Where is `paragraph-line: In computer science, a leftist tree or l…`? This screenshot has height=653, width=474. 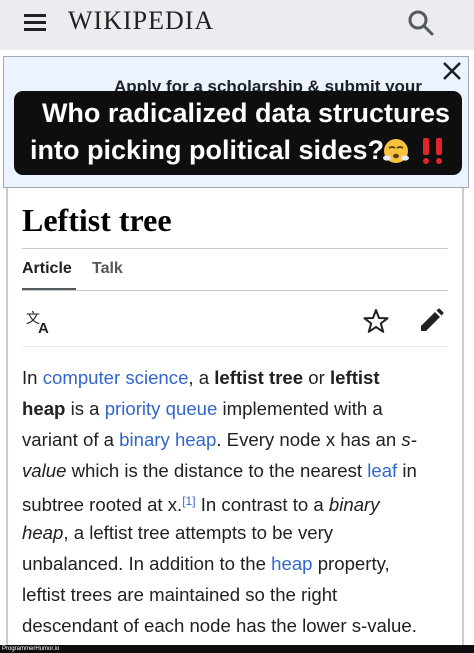 paragraph-line: In computer science, a leftist tree or l… is located at coordinates (239, 377).